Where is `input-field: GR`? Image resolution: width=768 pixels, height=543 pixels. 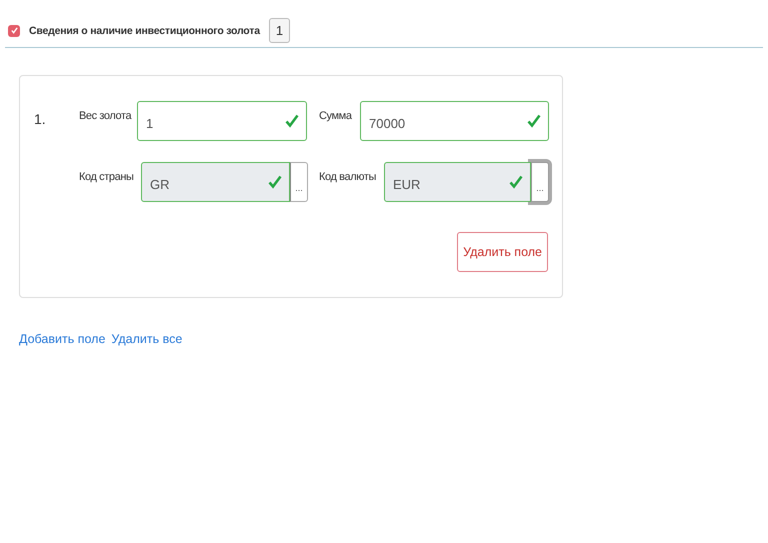
input-field: GR is located at coordinates (215, 182).